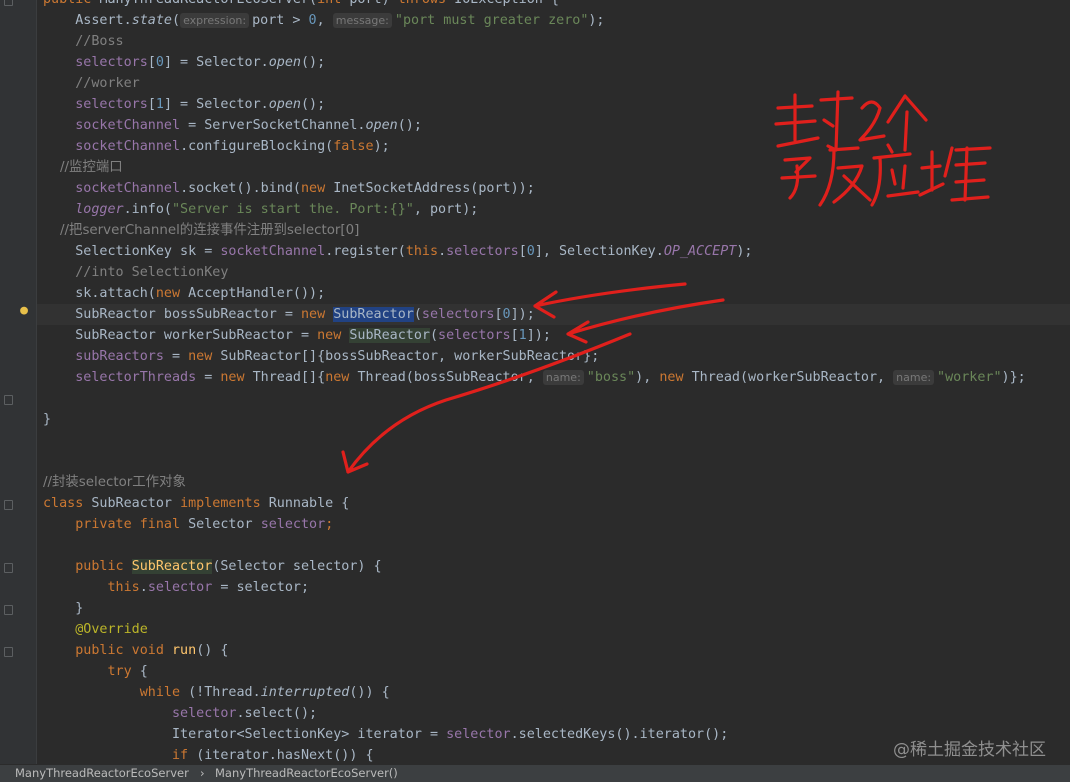 Image resolution: width=1070 pixels, height=782 pixels. I want to click on code-token: false, so click(353, 146).